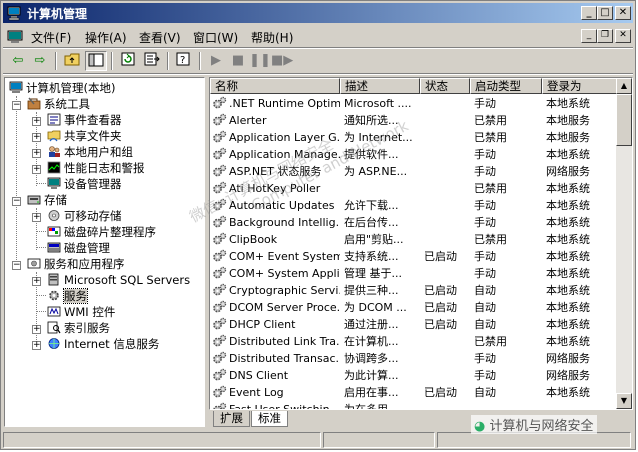  What do you see at coordinates (67, 296) in the screenshot?
I see `tree-item-services: 服务` at bounding box center [67, 296].